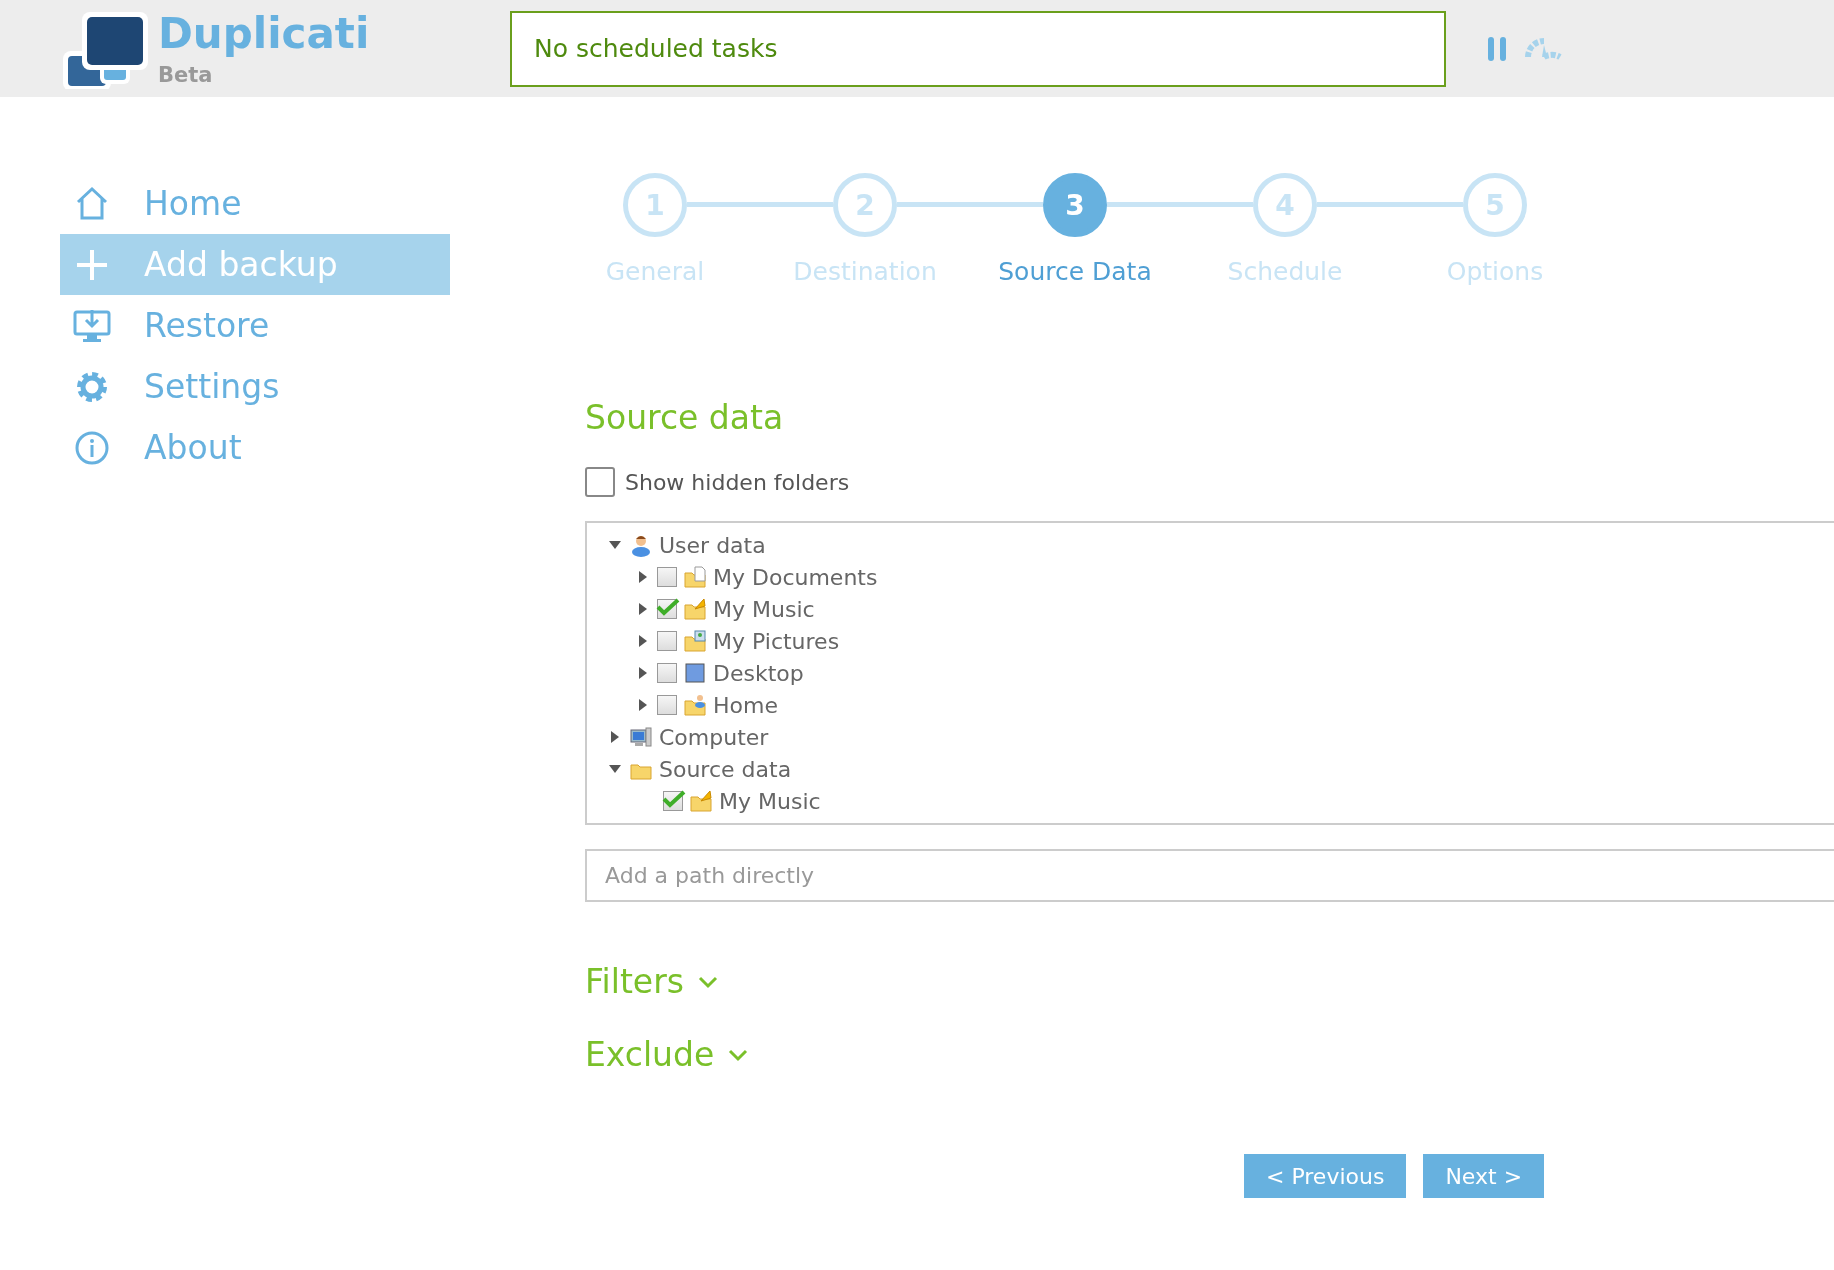  Describe the element at coordinates (695, 705) in the screenshot. I see `folder-user-icon` at that location.